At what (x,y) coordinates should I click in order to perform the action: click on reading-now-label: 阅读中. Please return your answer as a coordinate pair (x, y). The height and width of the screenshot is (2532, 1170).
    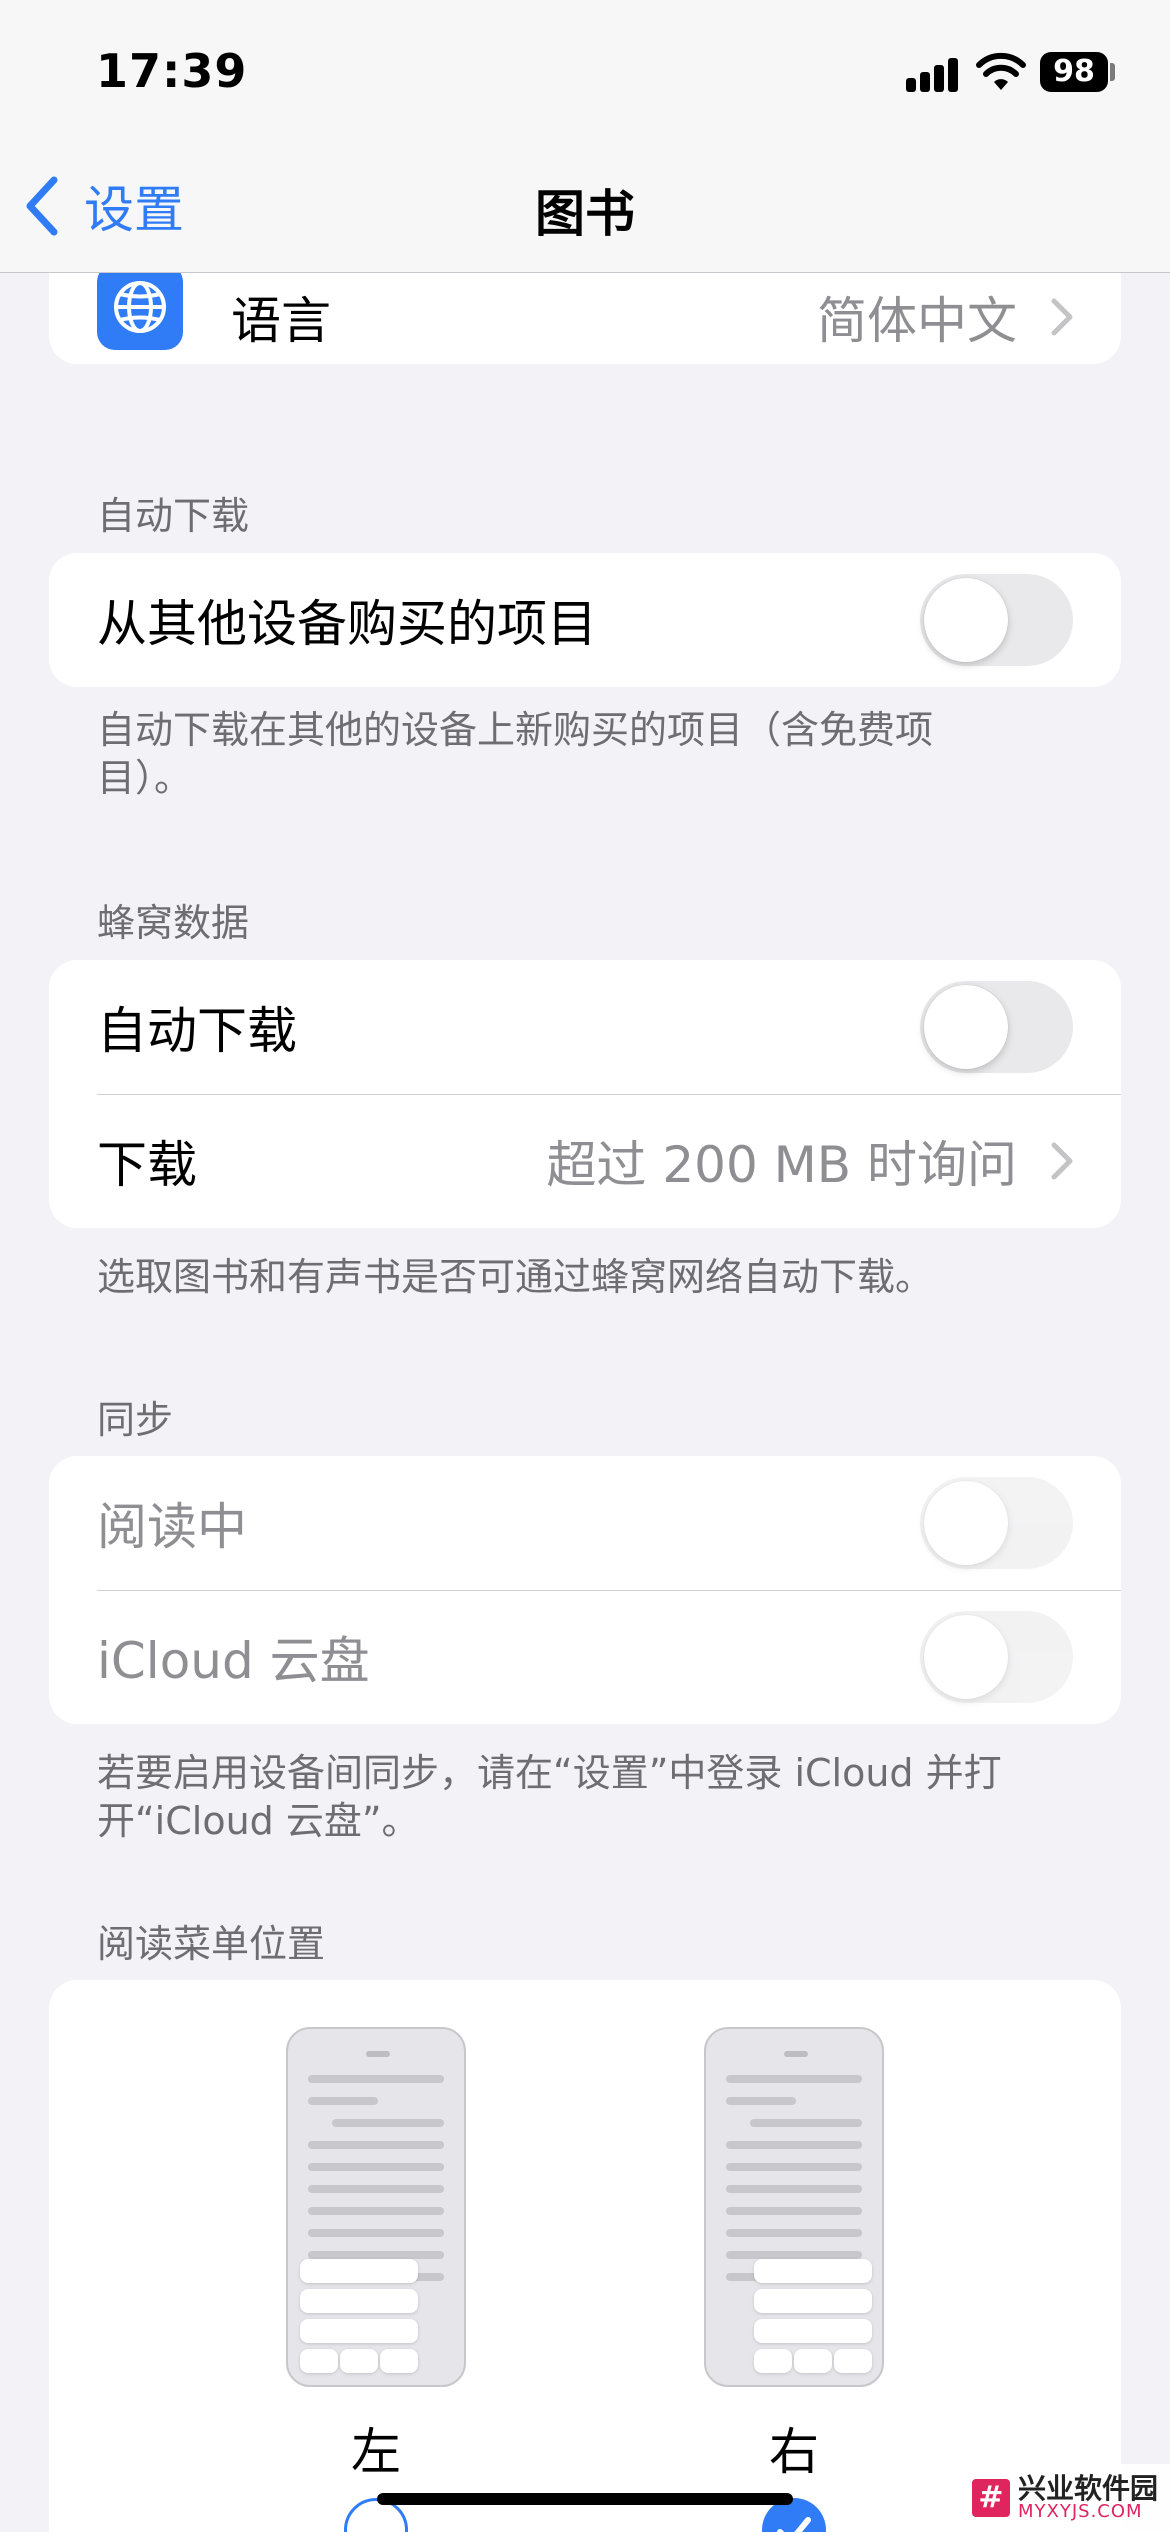
    Looking at the image, I should click on (172, 1527).